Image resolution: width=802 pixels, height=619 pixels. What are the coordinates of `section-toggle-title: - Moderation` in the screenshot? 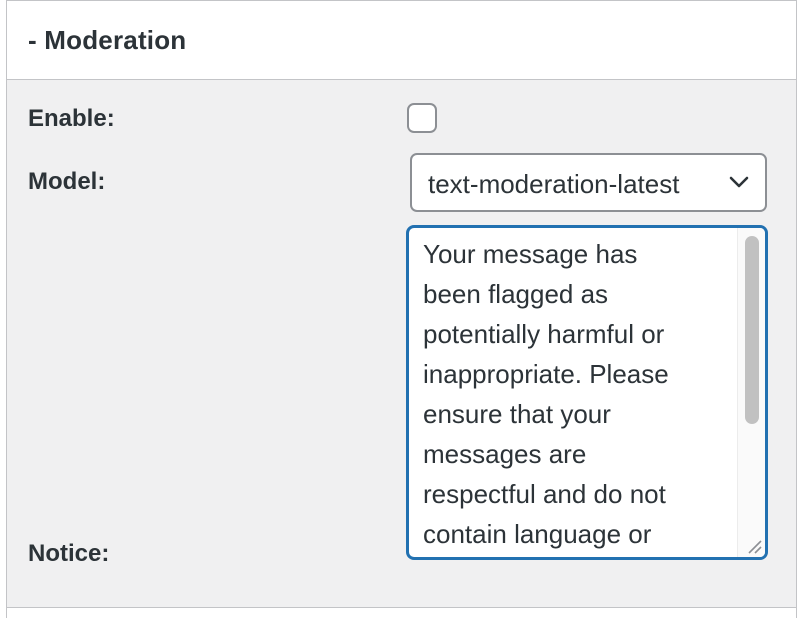 It's located at (107, 40).